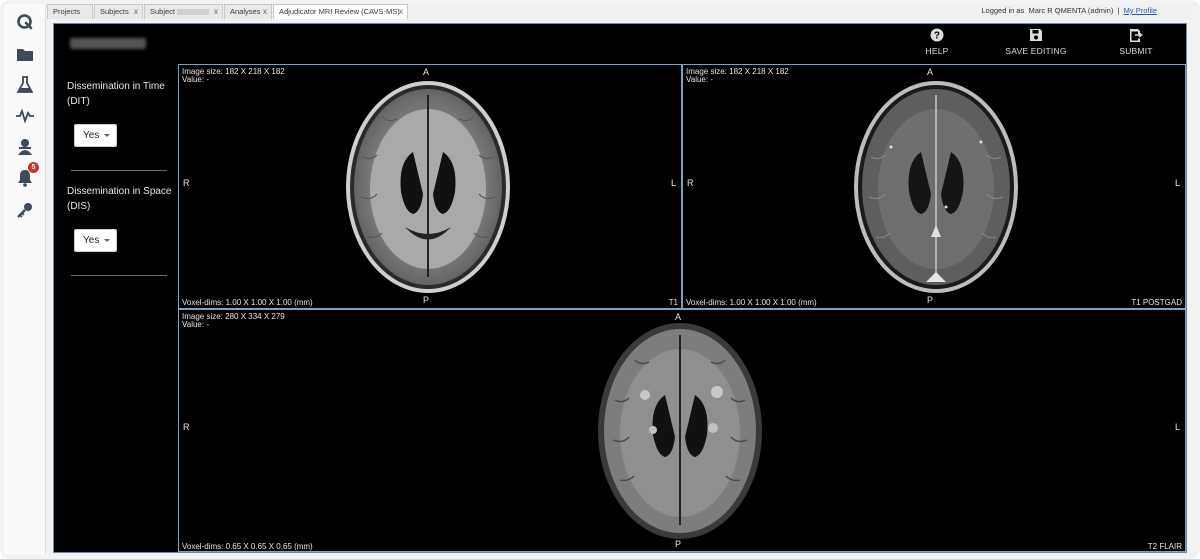 The height and width of the screenshot is (559, 1200). What do you see at coordinates (620, 44) in the screenshot?
I see `app-header: ? HELP SAVE EDITING SUBMIT` at bounding box center [620, 44].